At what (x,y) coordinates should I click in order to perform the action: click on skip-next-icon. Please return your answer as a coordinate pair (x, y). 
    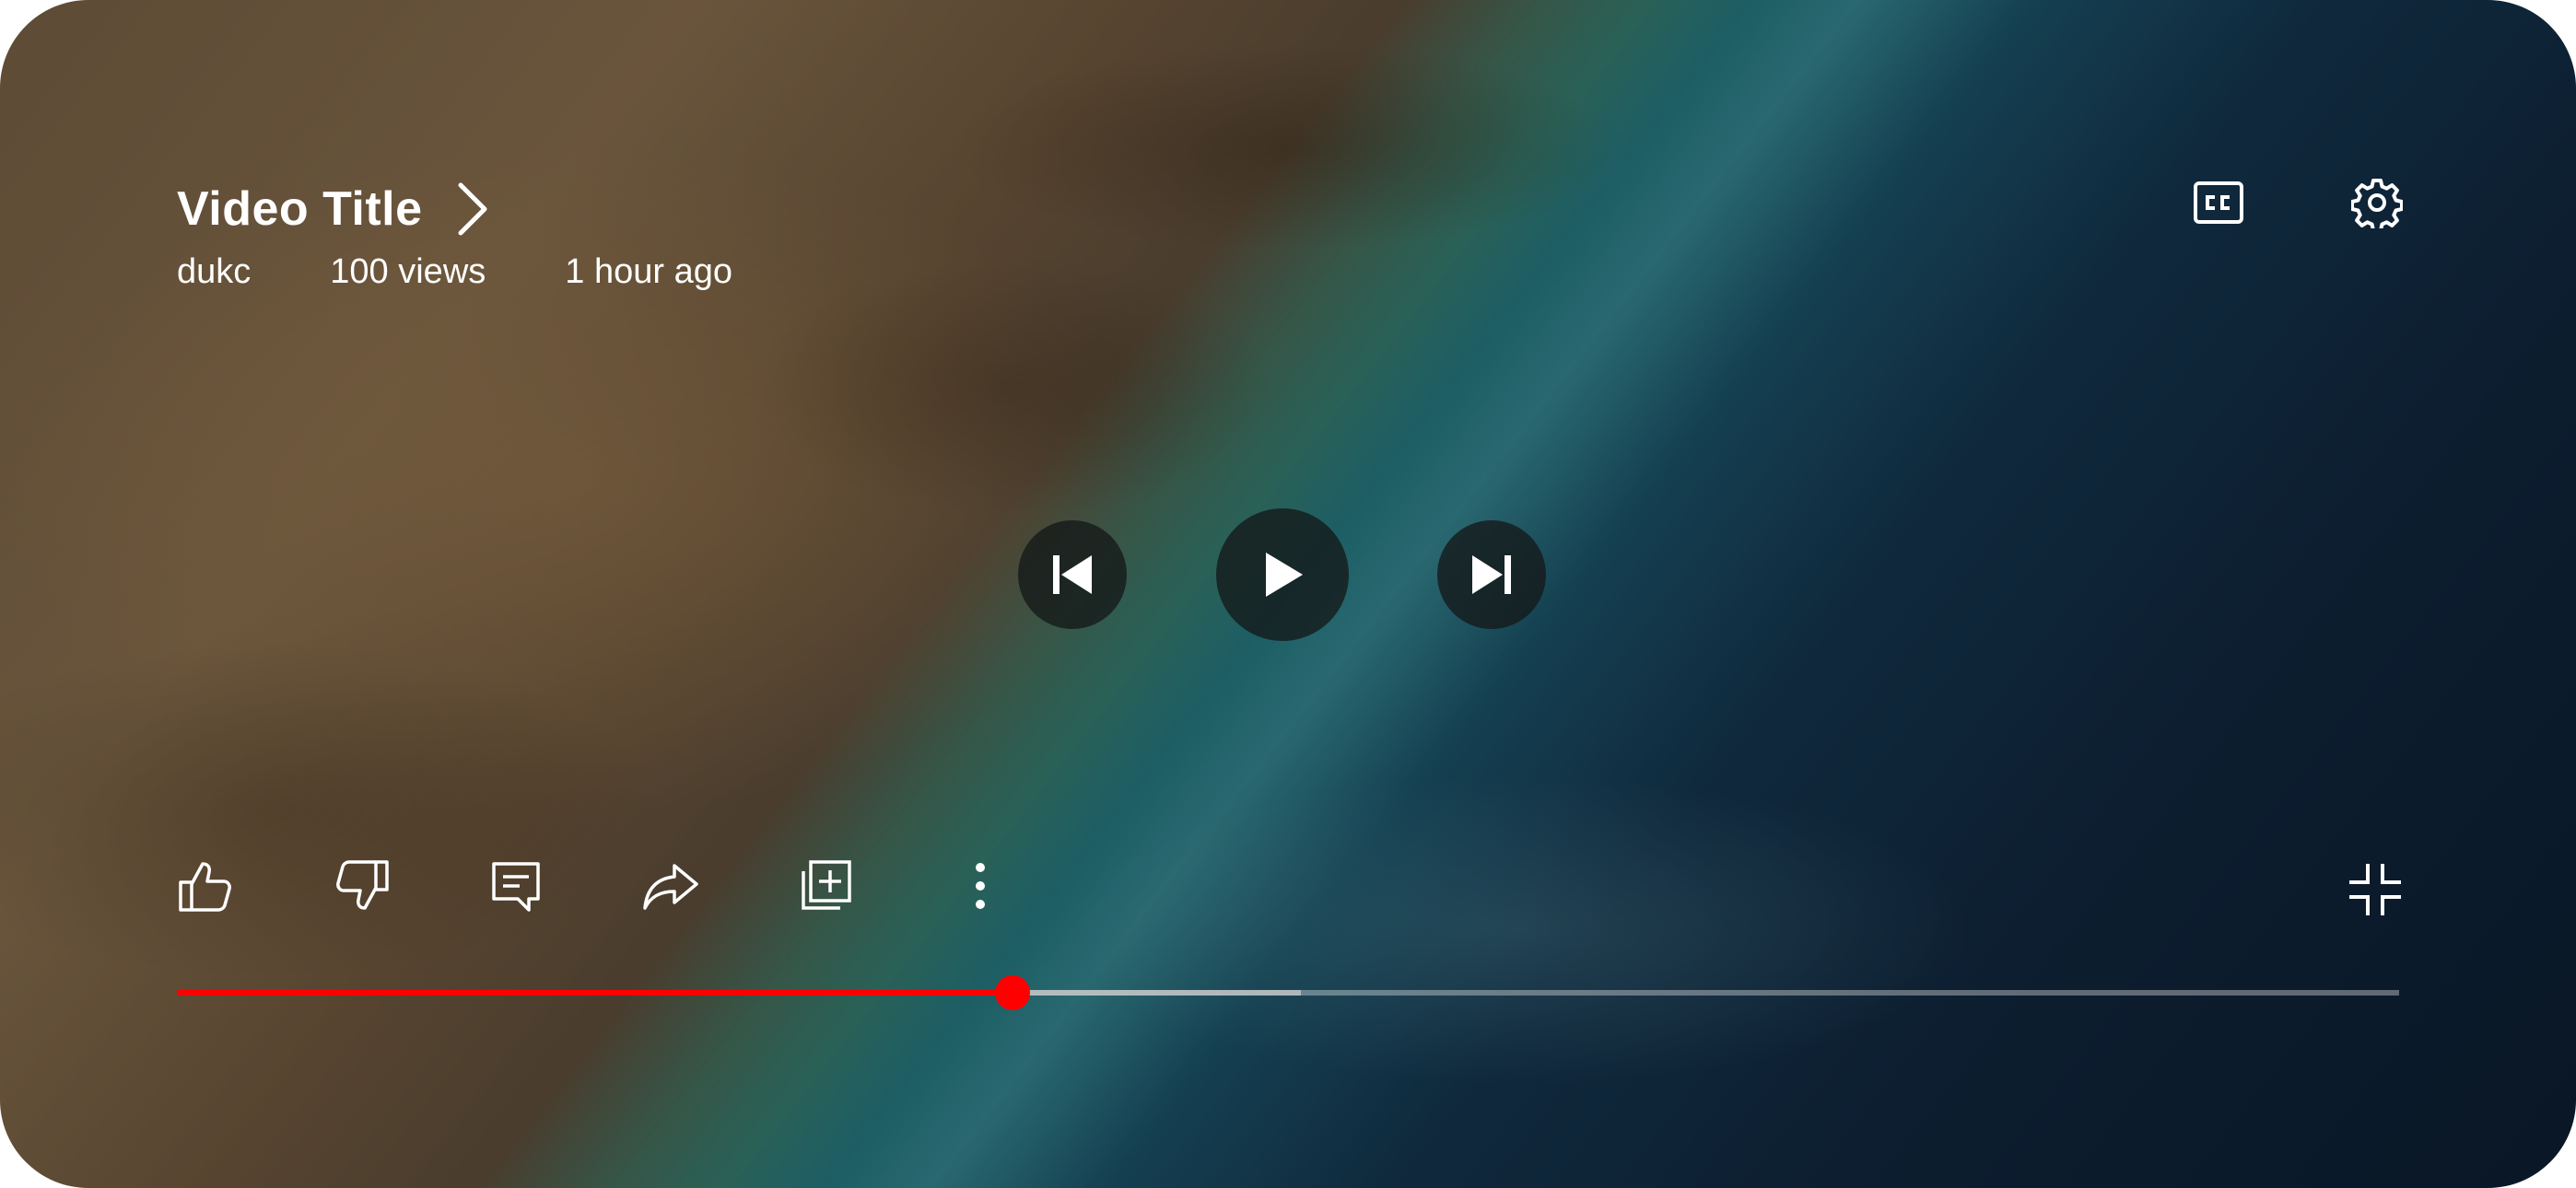
    Looking at the image, I should click on (1491, 575).